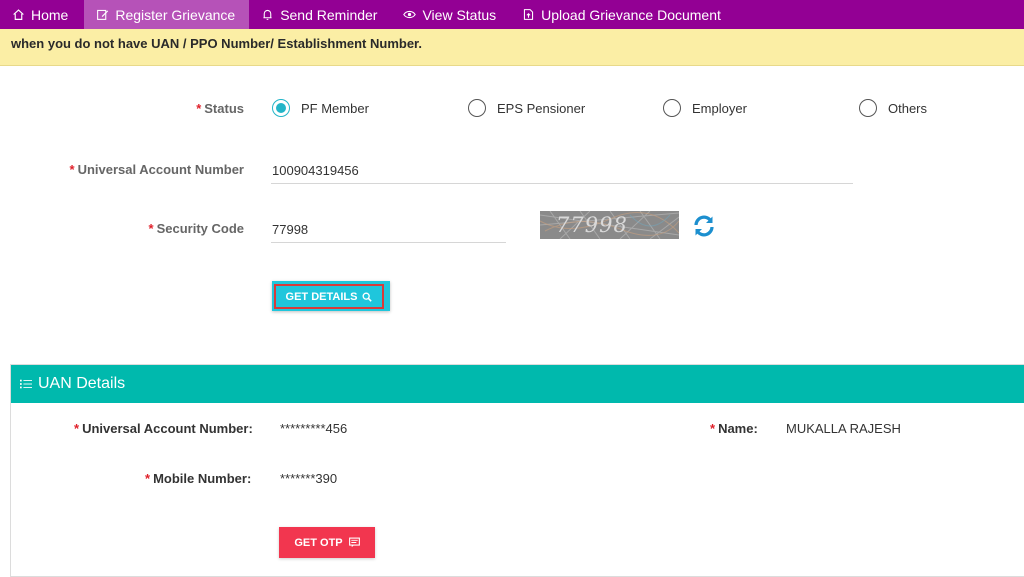 The image size is (1024, 577). What do you see at coordinates (314, 428) in the screenshot?
I see `detail-uan-value: *********456` at bounding box center [314, 428].